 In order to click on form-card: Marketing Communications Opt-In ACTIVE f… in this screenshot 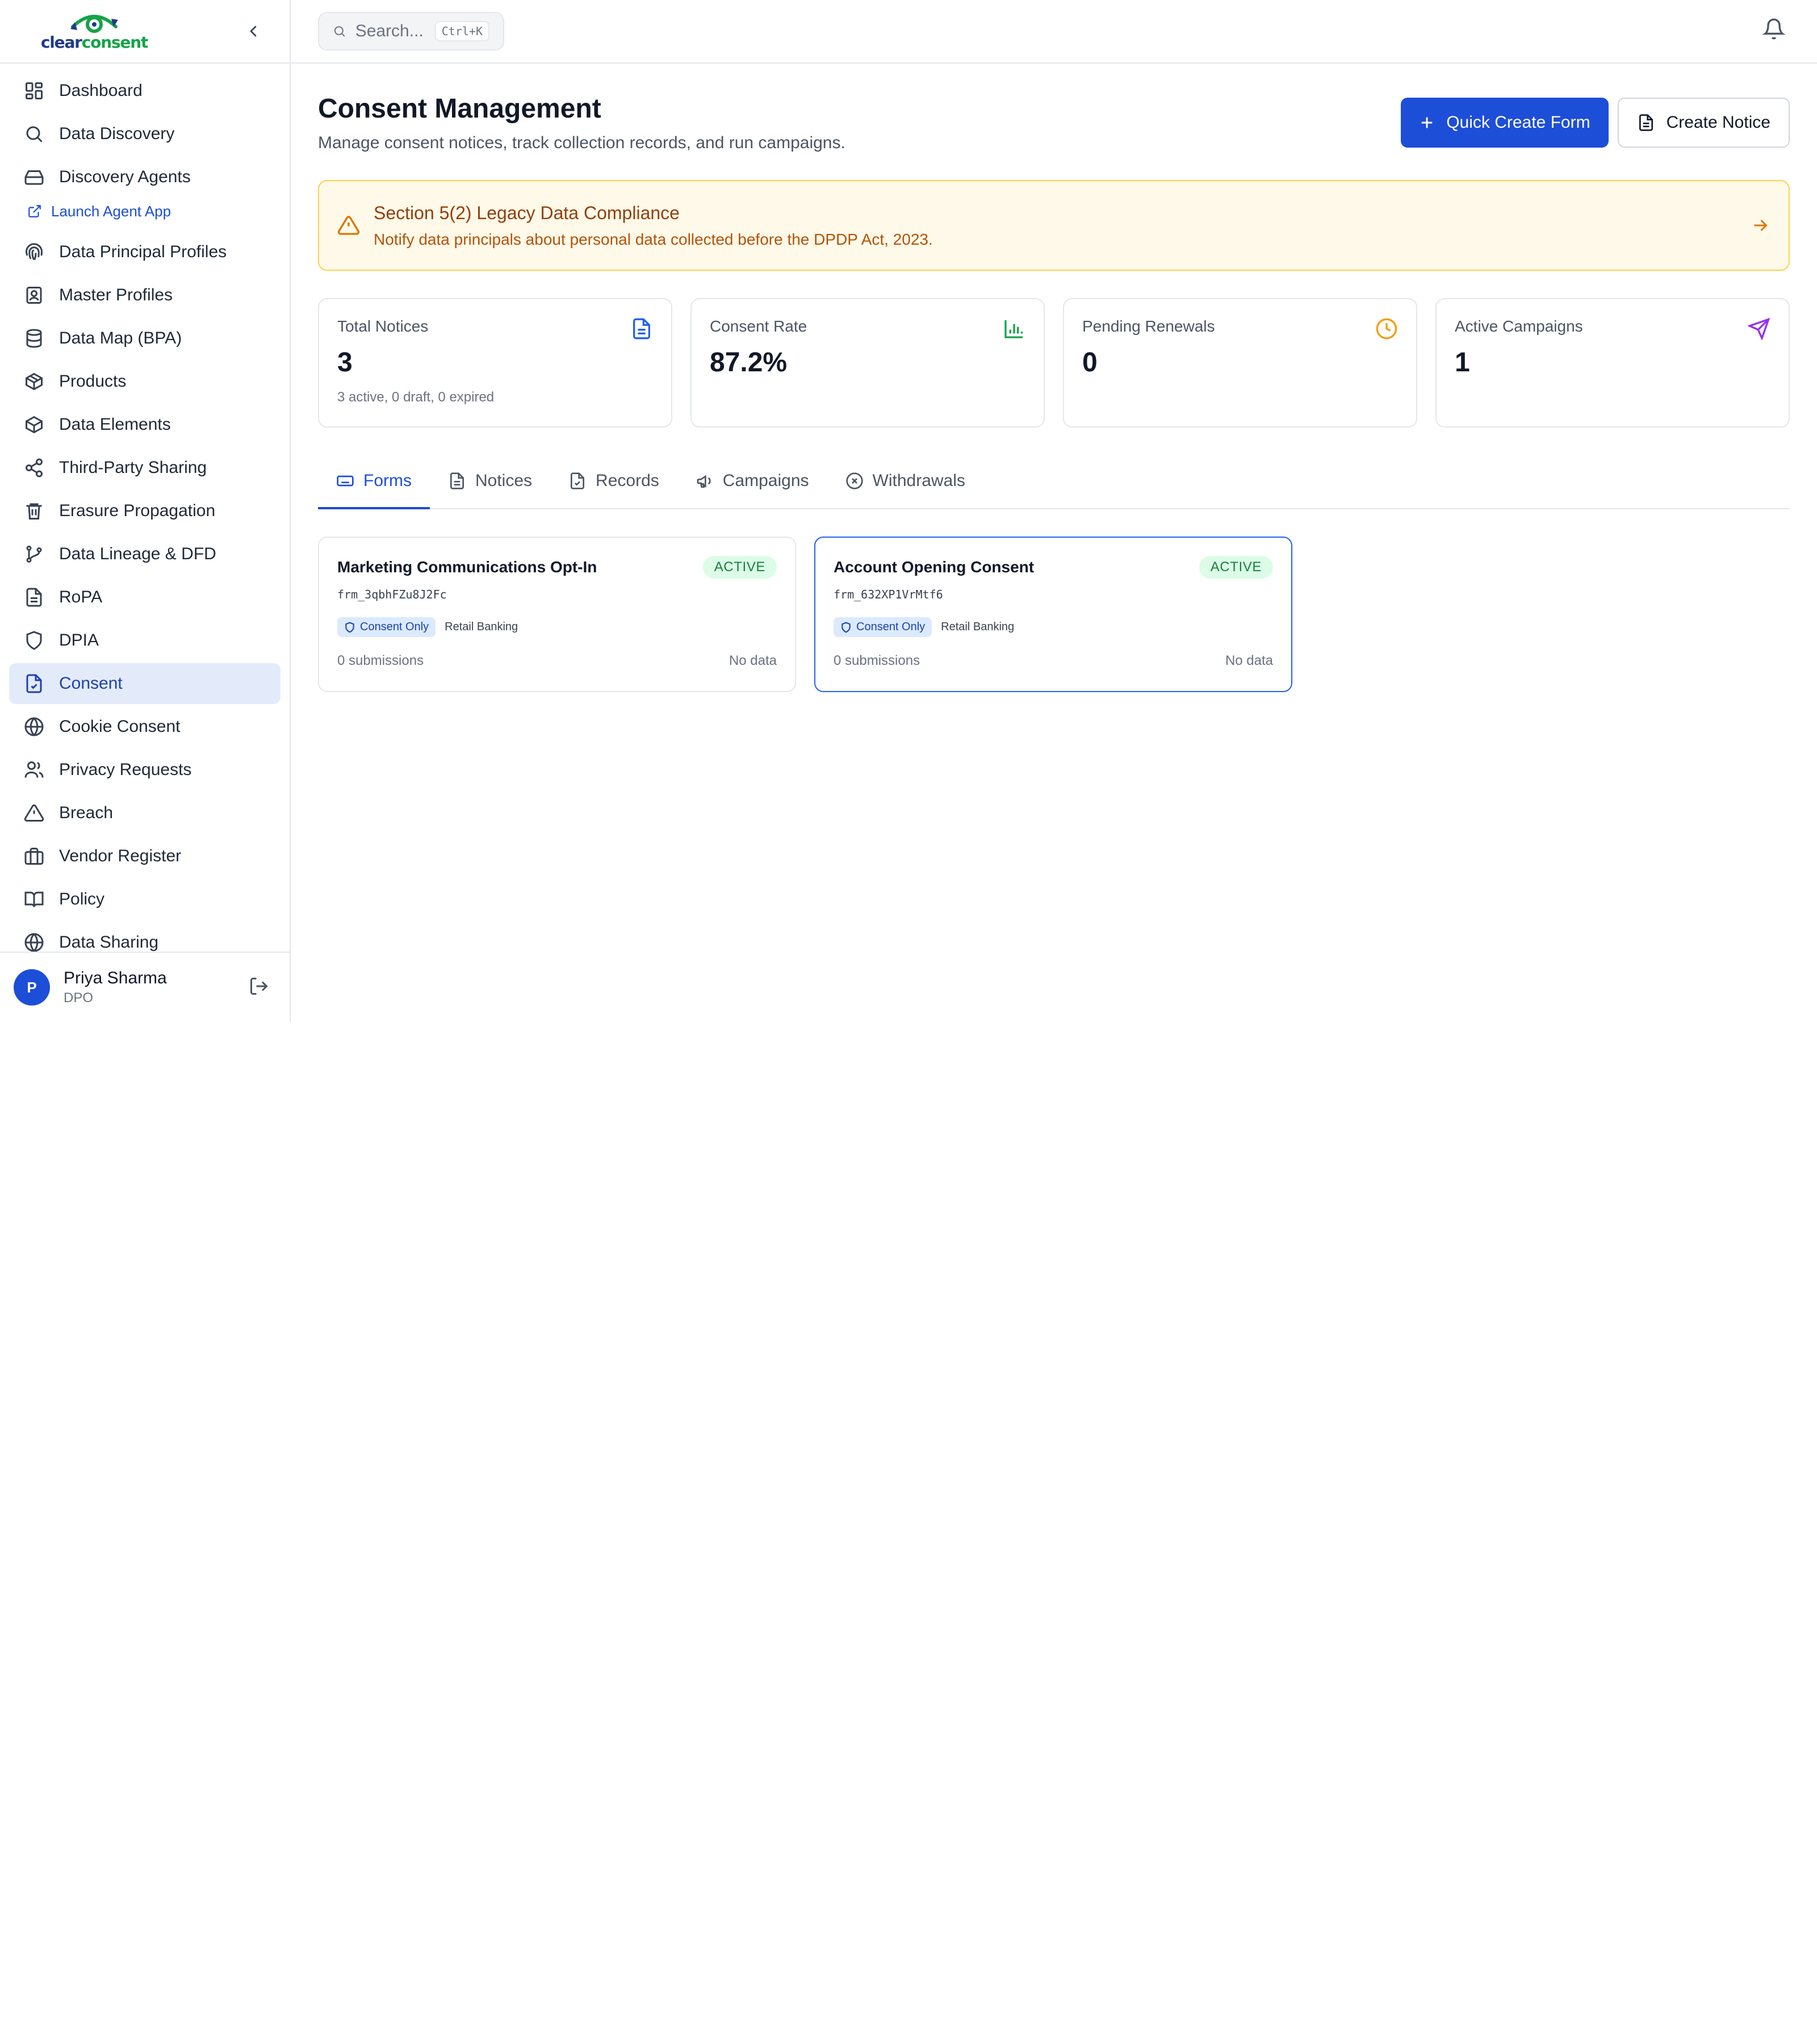, I will do `click(557, 614)`.